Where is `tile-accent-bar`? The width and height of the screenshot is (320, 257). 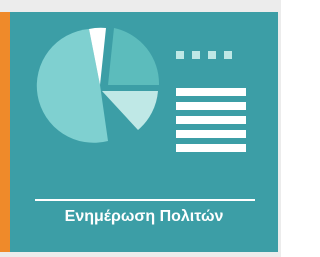
tile-accent-bar is located at coordinates (5, 132).